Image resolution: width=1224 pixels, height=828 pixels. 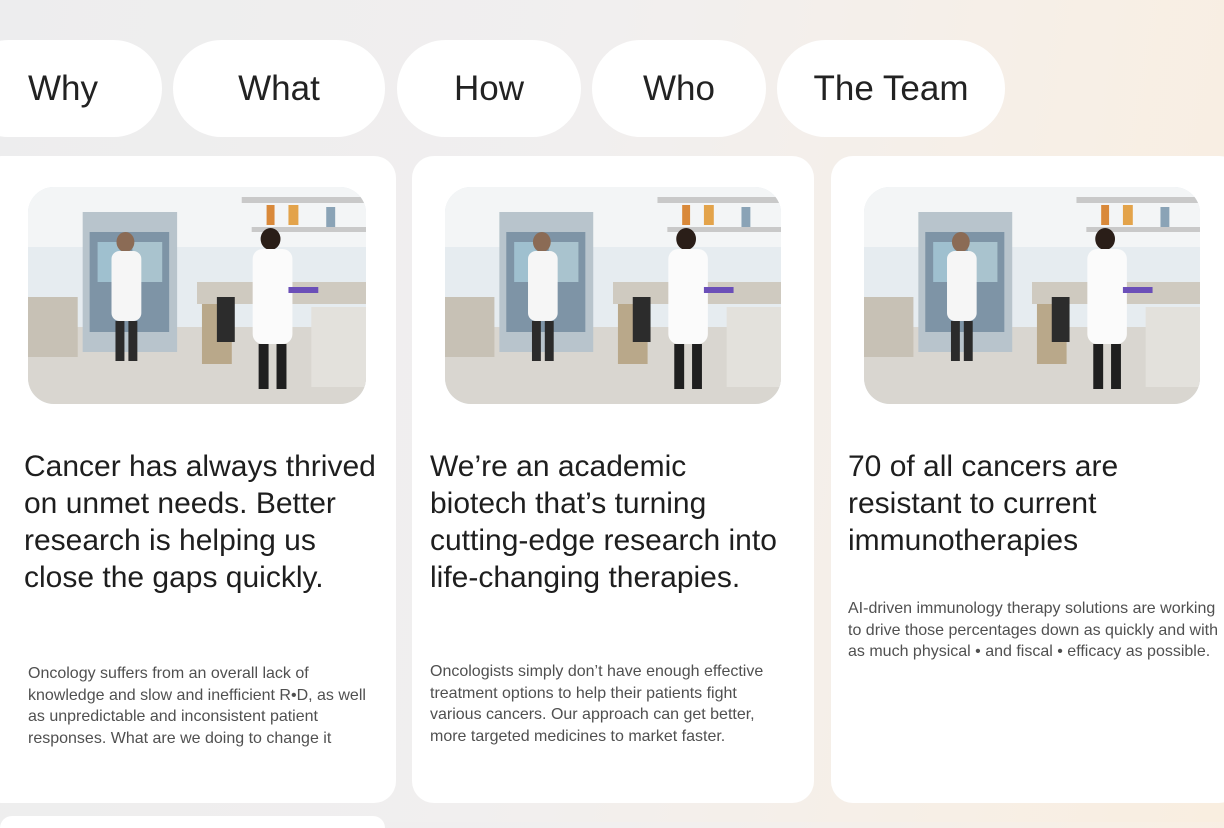 I want to click on nav-tab-label: How, so click(x=489, y=88).